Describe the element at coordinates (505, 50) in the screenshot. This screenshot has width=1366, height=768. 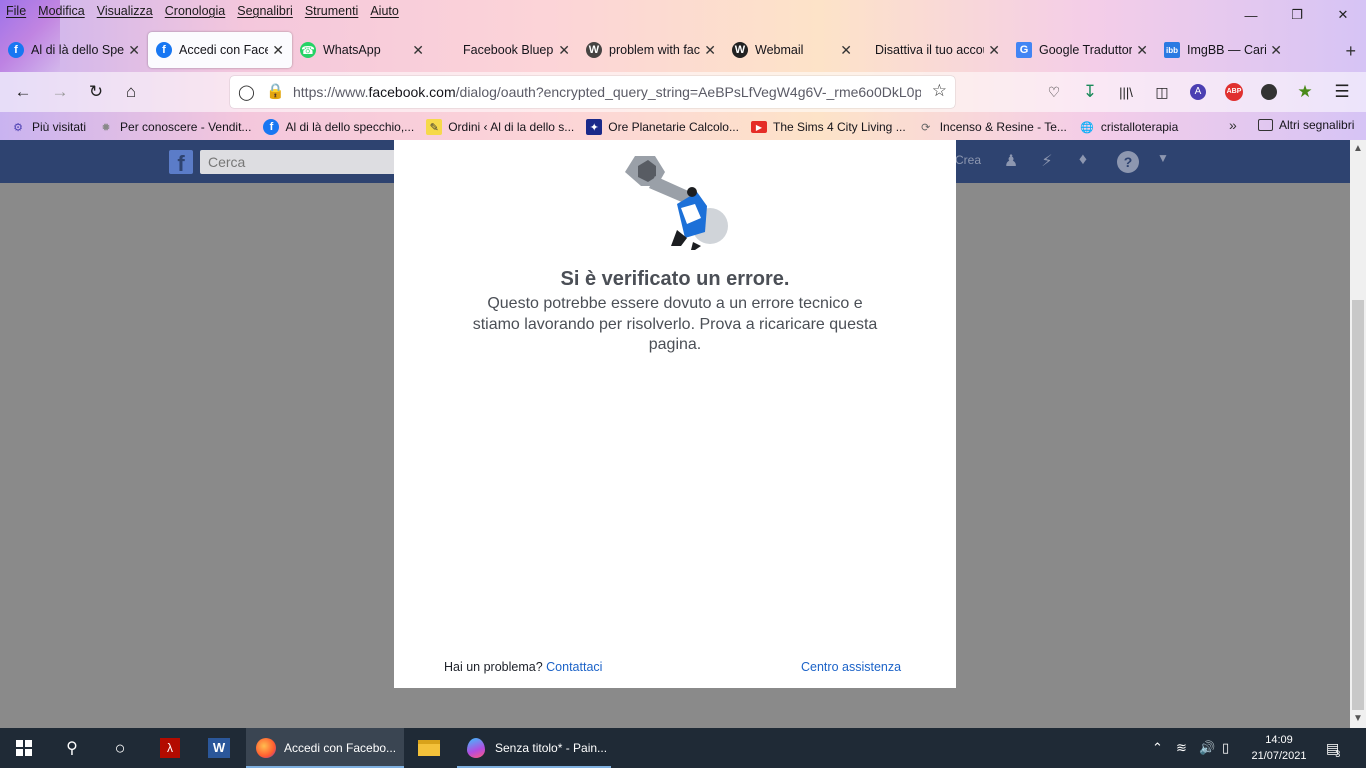
I see `tab-facebook-blueprint: Facebook Blueprint: F ✕` at that location.